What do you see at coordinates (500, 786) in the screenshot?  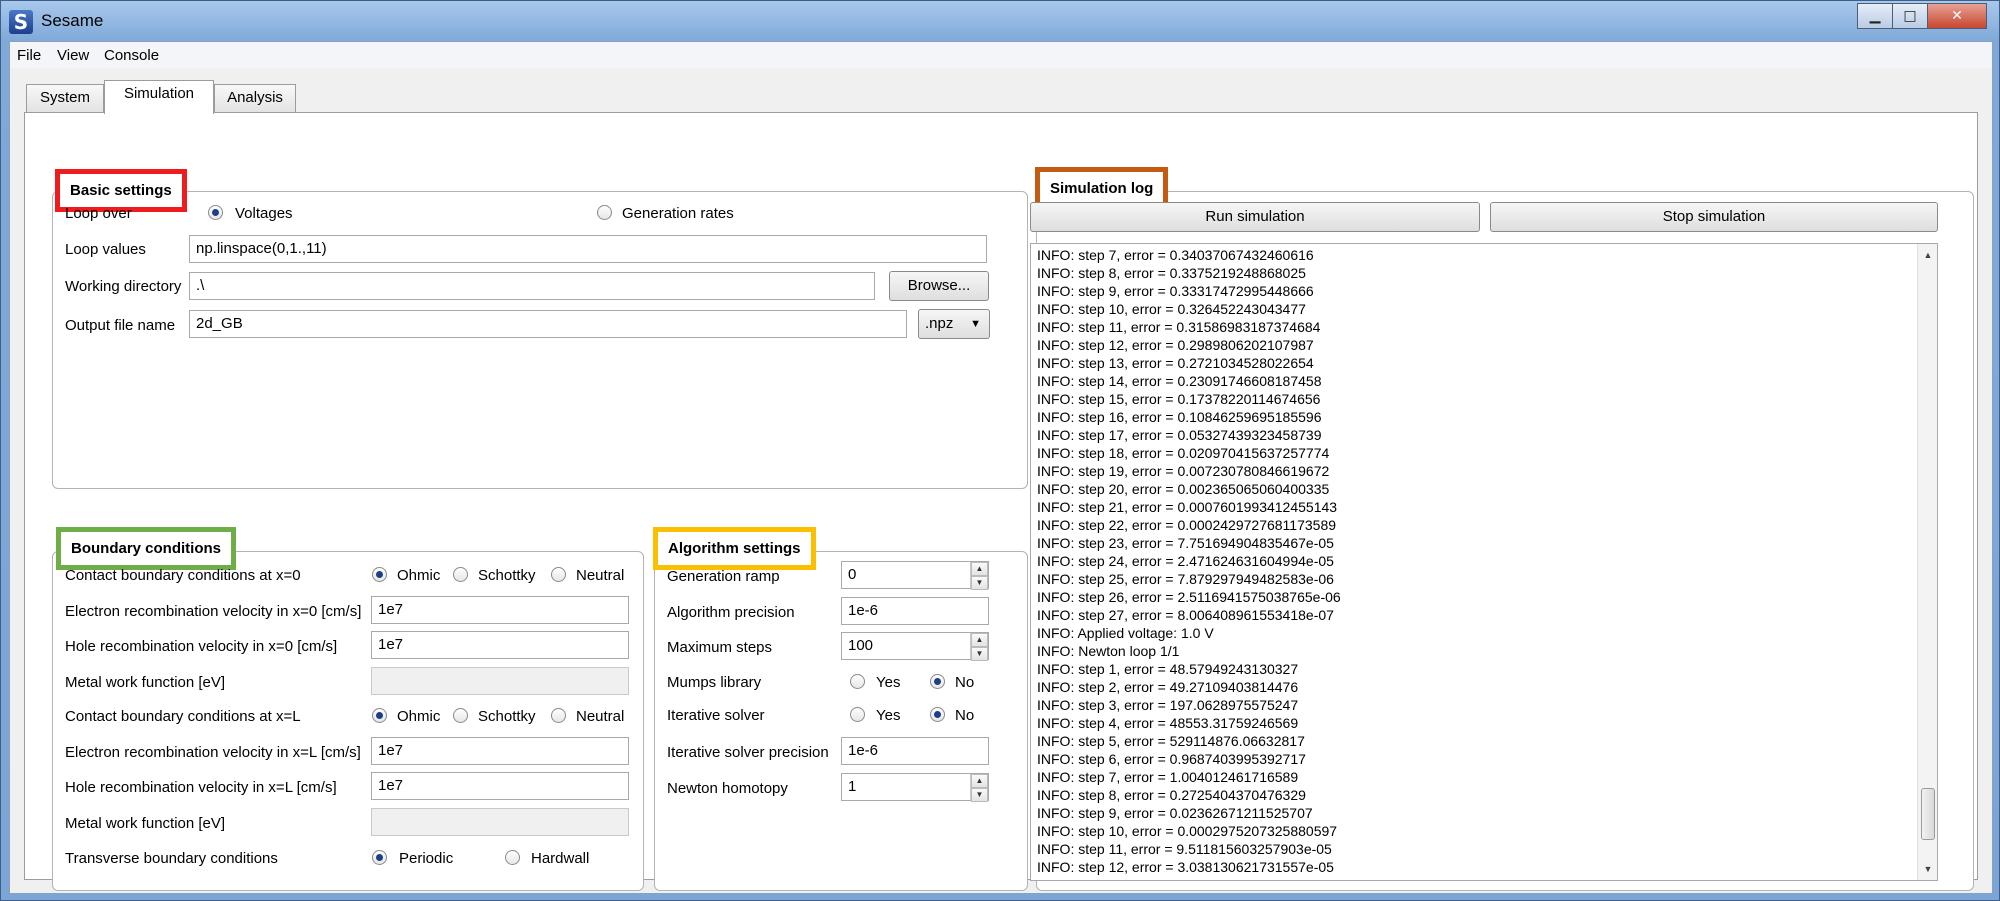 I see `hole-velocity-xl-input: 1e7` at bounding box center [500, 786].